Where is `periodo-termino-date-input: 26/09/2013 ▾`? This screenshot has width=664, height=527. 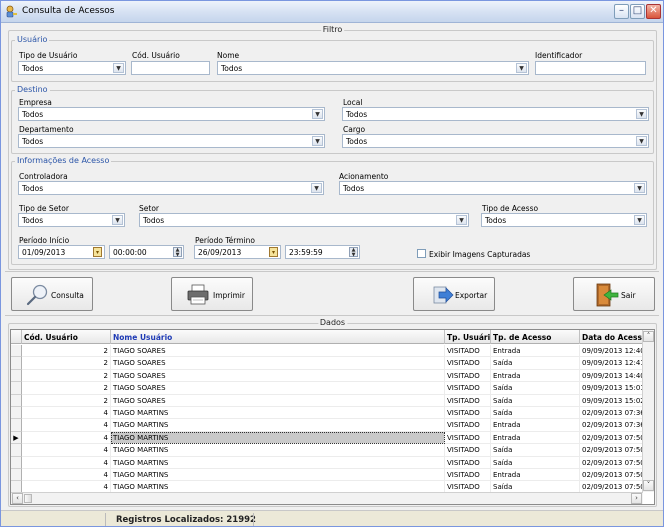 periodo-termino-date-input: 26/09/2013 ▾ is located at coordinates (237, 252).